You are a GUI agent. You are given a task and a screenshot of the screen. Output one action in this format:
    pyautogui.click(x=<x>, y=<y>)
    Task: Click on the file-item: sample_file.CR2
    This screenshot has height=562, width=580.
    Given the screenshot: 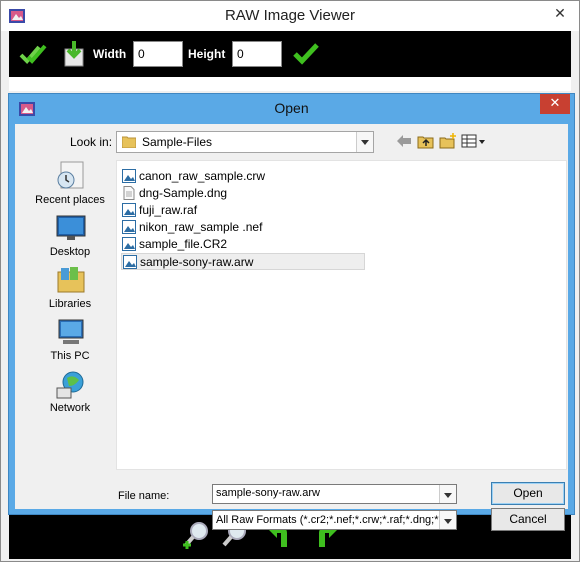 What is the action you would take?
    pyautogui.click(x=243, y=244)
    